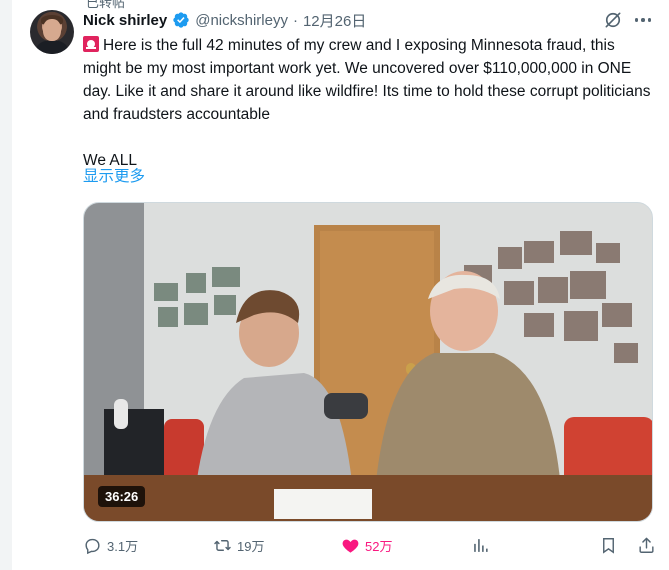 Image resolution: width=669 pixels, height=570 pixels. I want to click on bookmark-button, so click(608, 545).